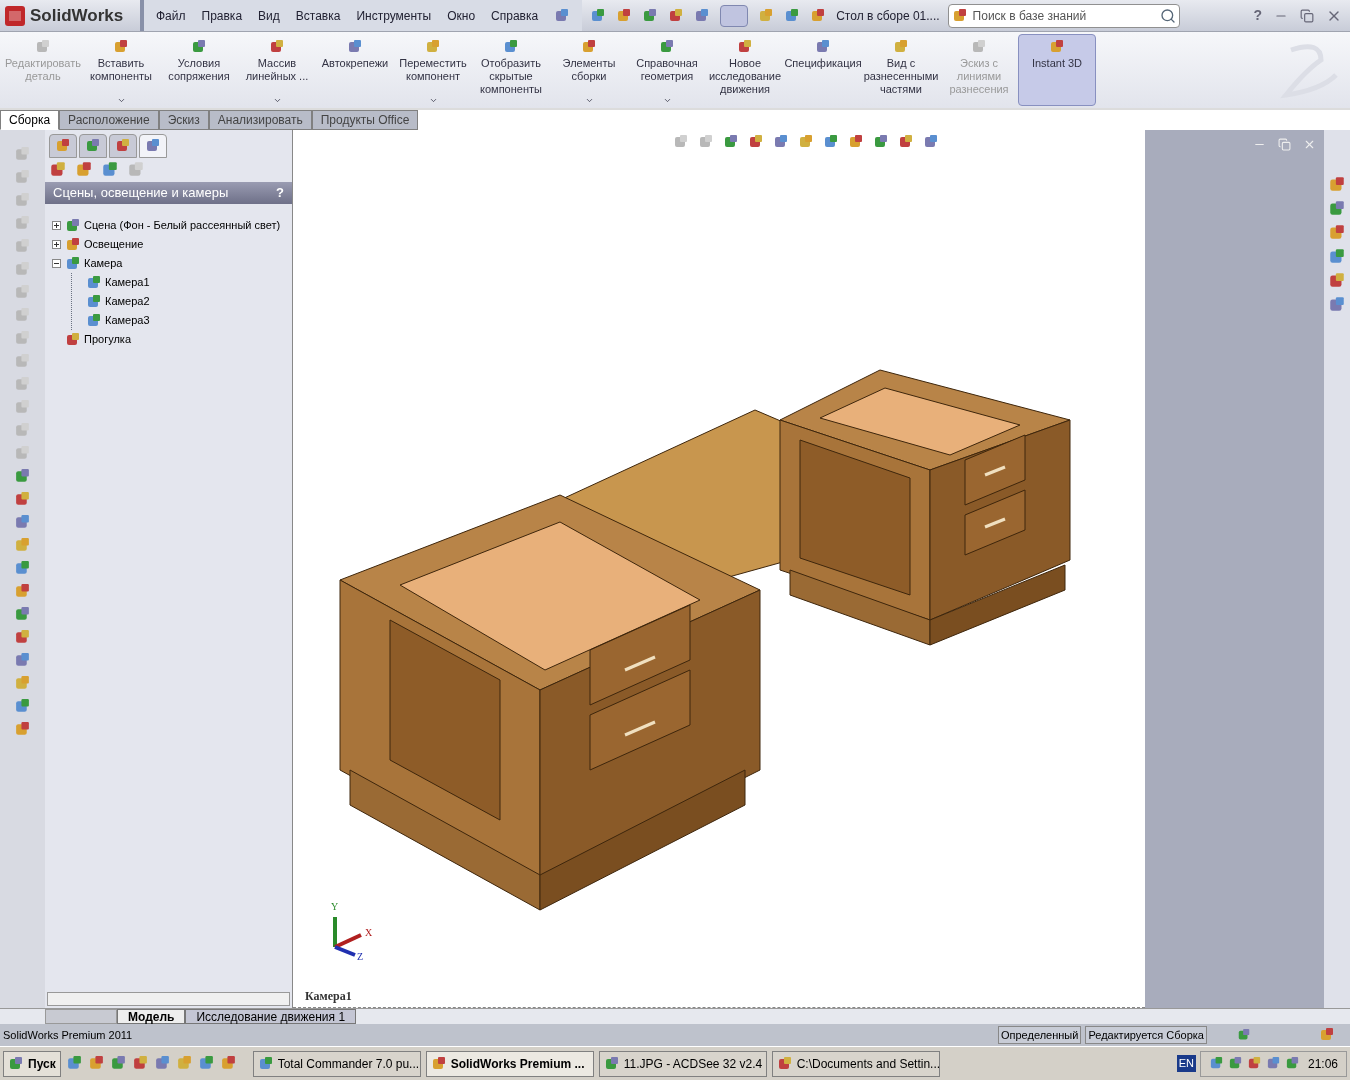  Describe the element at coordinates (171, 15) in the screenshot. I see `menu-item: Файл` at that location.